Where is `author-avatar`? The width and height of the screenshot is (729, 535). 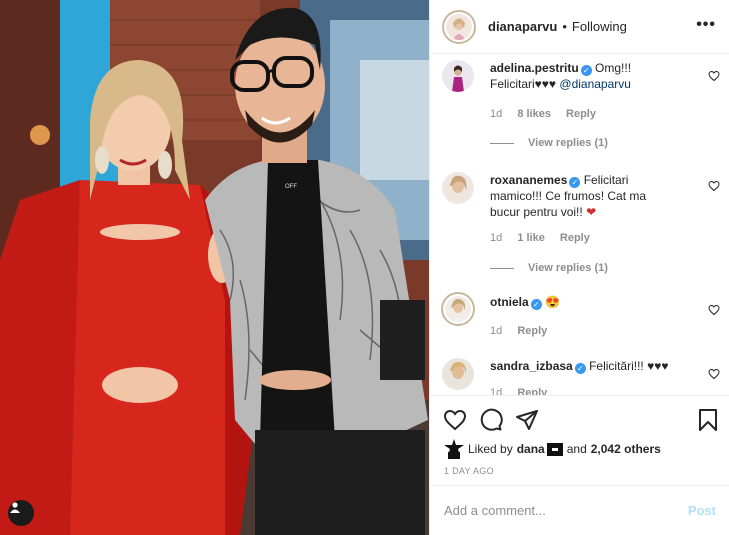
author-avatar is located at coordinates (459, 26).